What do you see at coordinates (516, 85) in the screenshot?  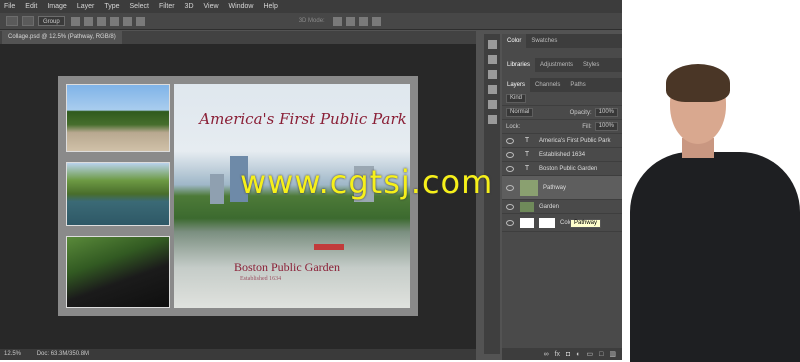 I see `tab-layers: Layers` at bounding box center [516, 85].